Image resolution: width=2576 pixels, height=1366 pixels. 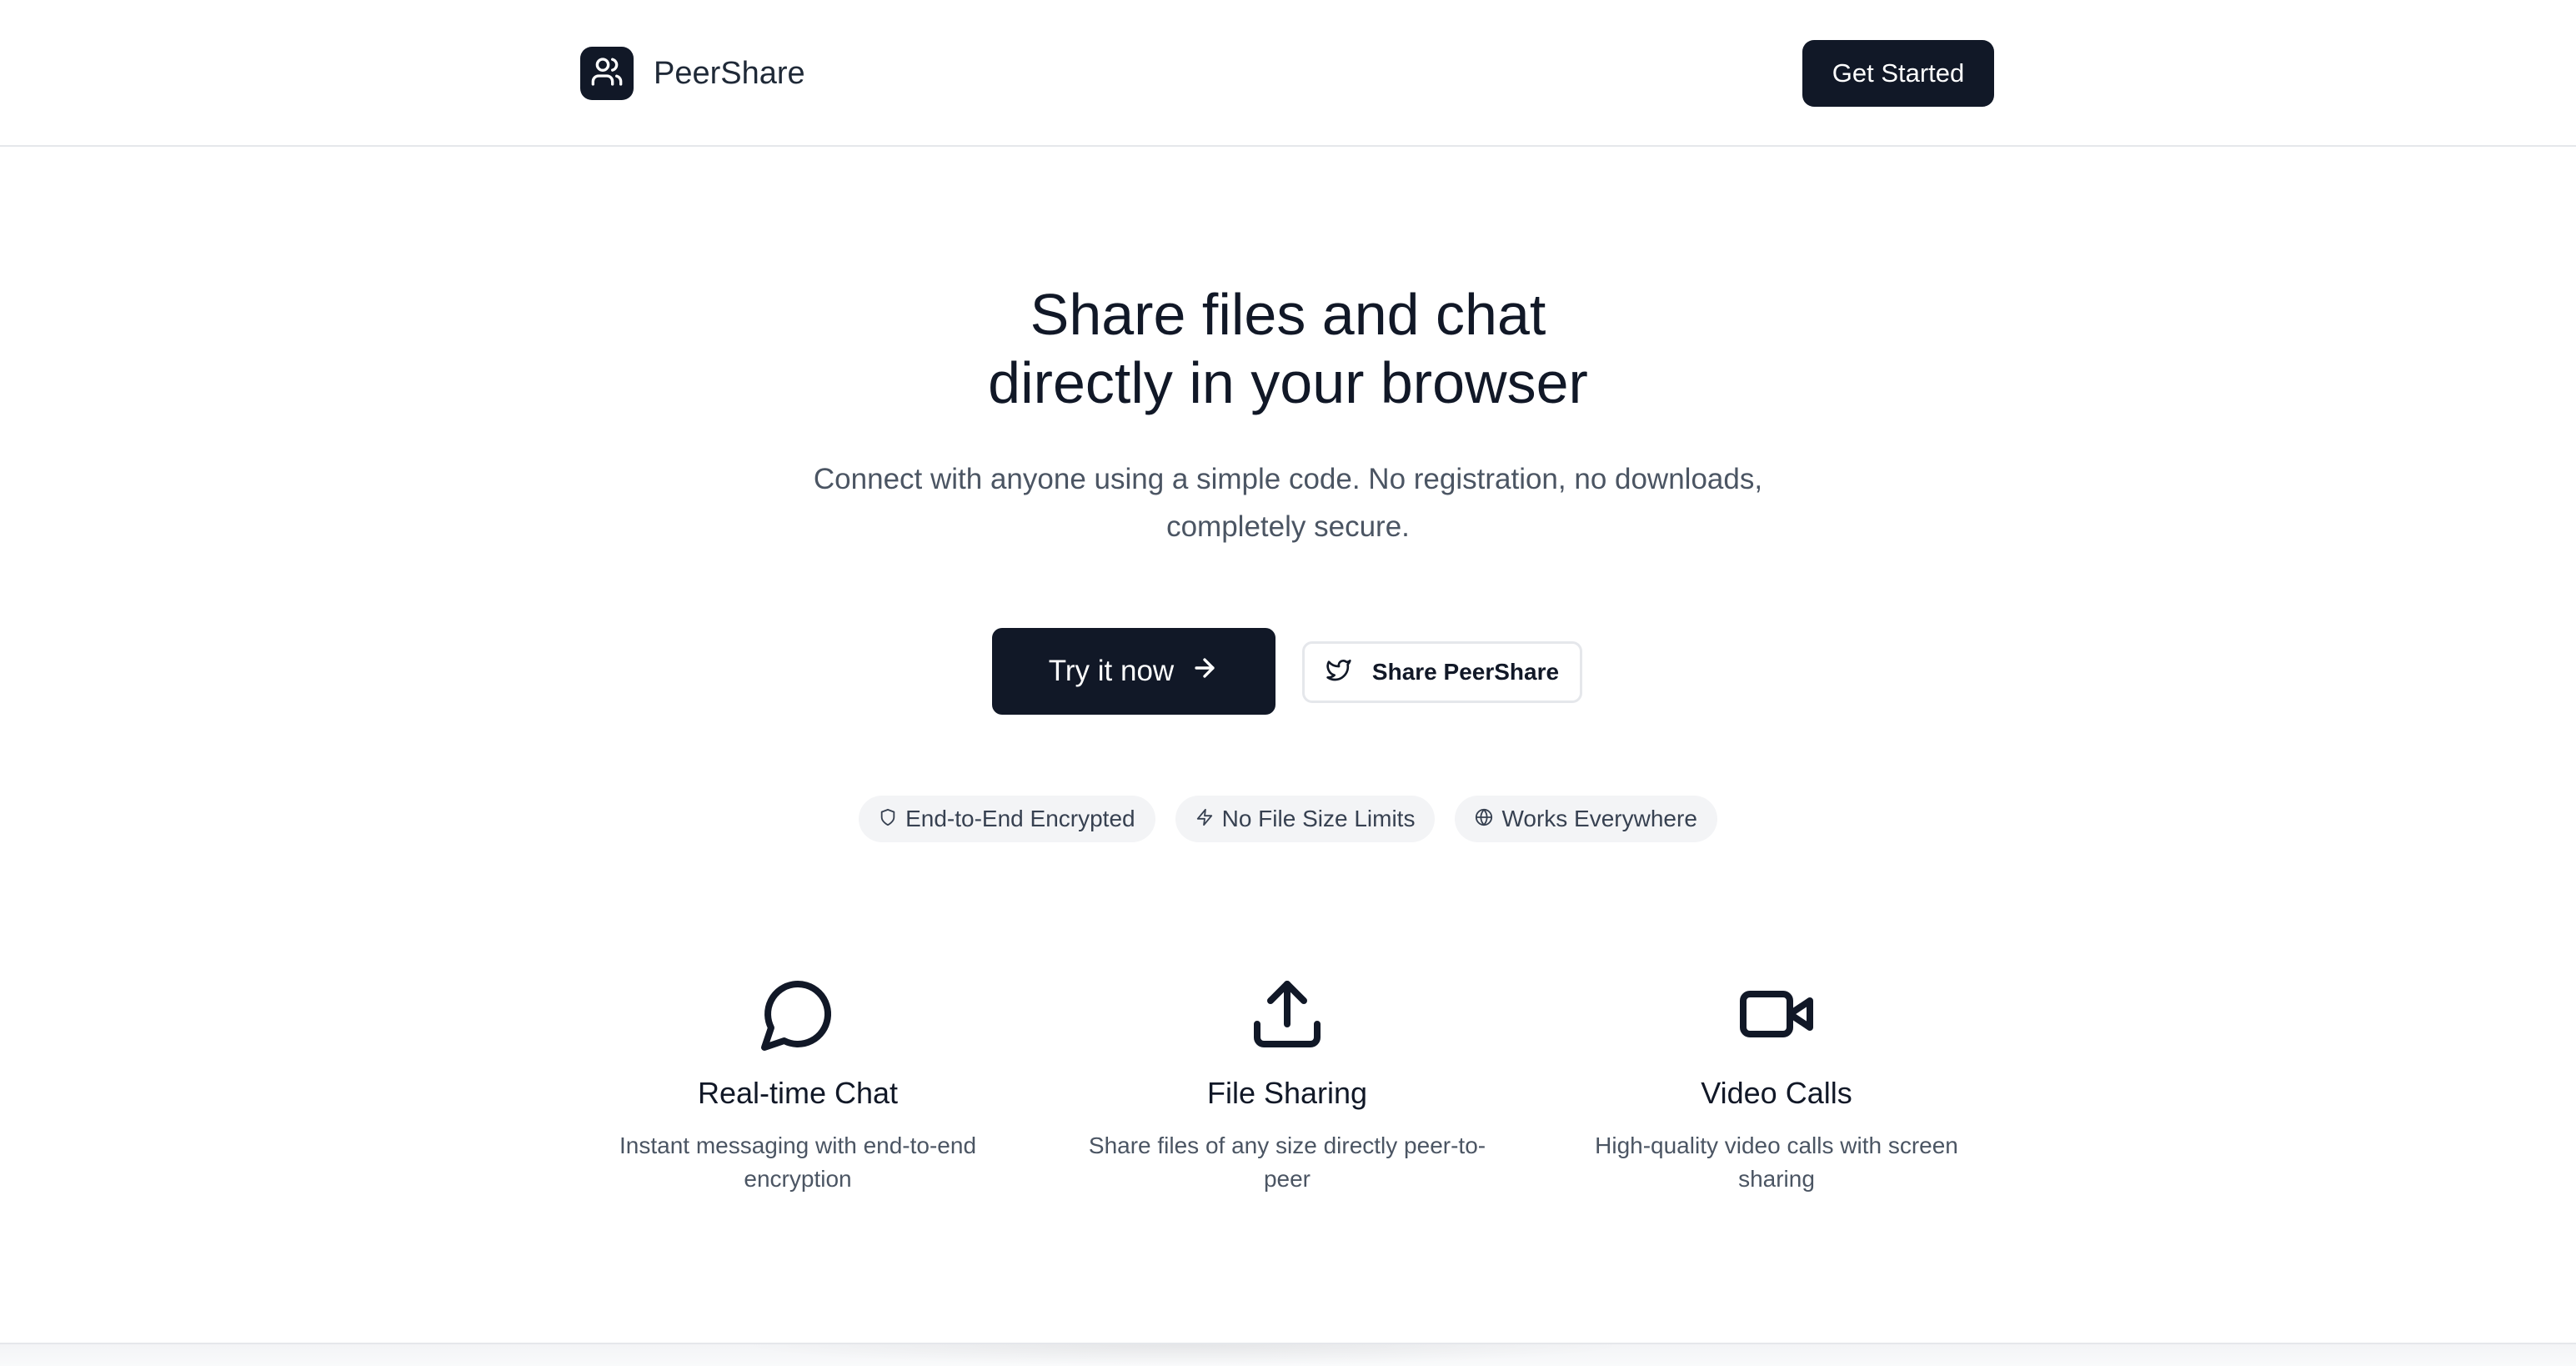 I want to click on feature-title: Video Calls, so click(x=1776, y=1093).